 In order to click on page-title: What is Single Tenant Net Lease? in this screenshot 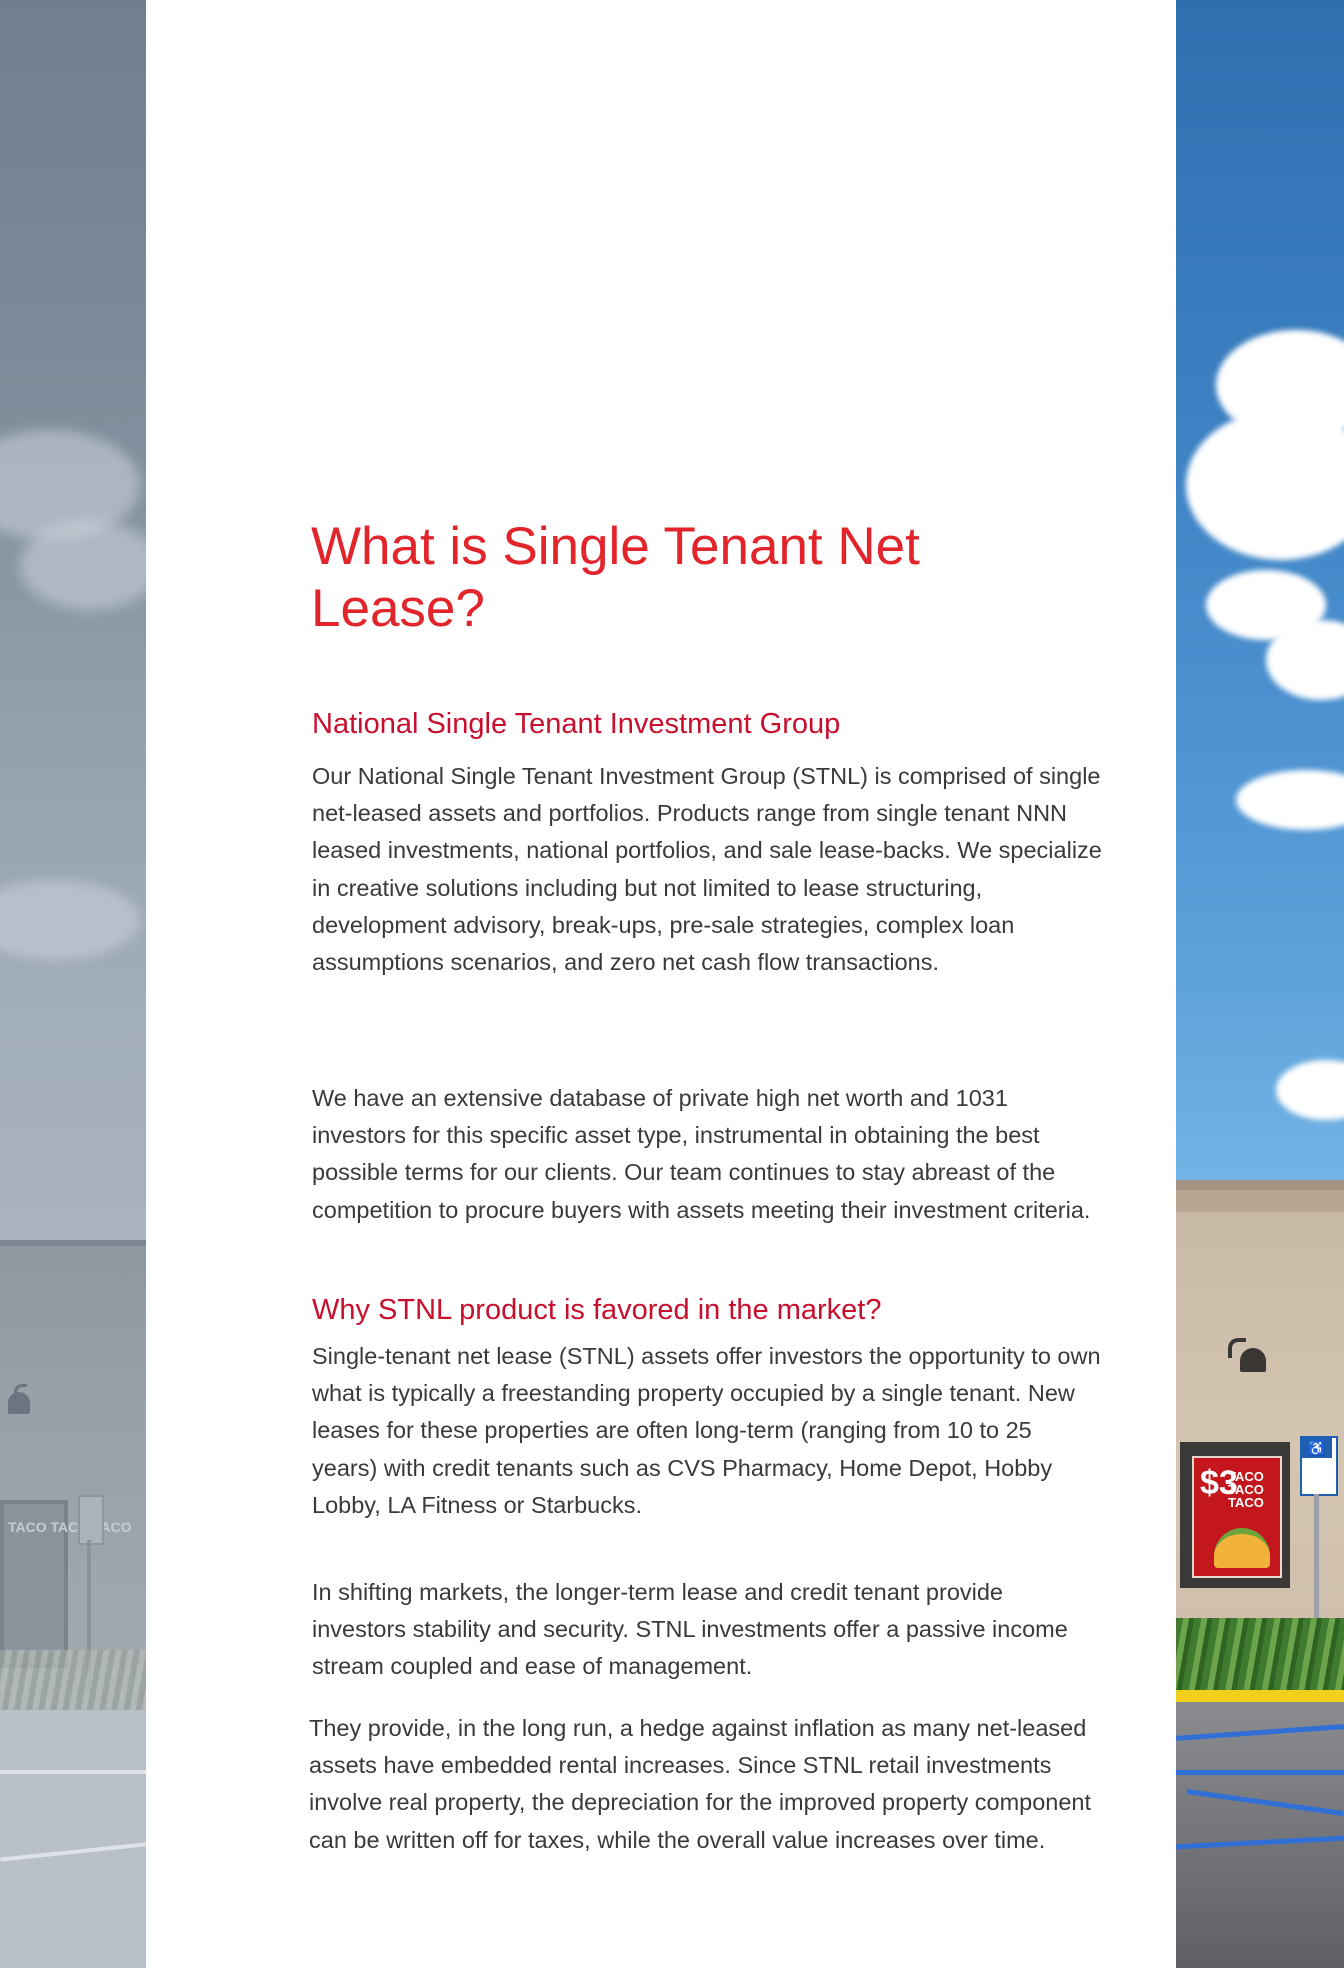, I will do `click(615, 577)`.